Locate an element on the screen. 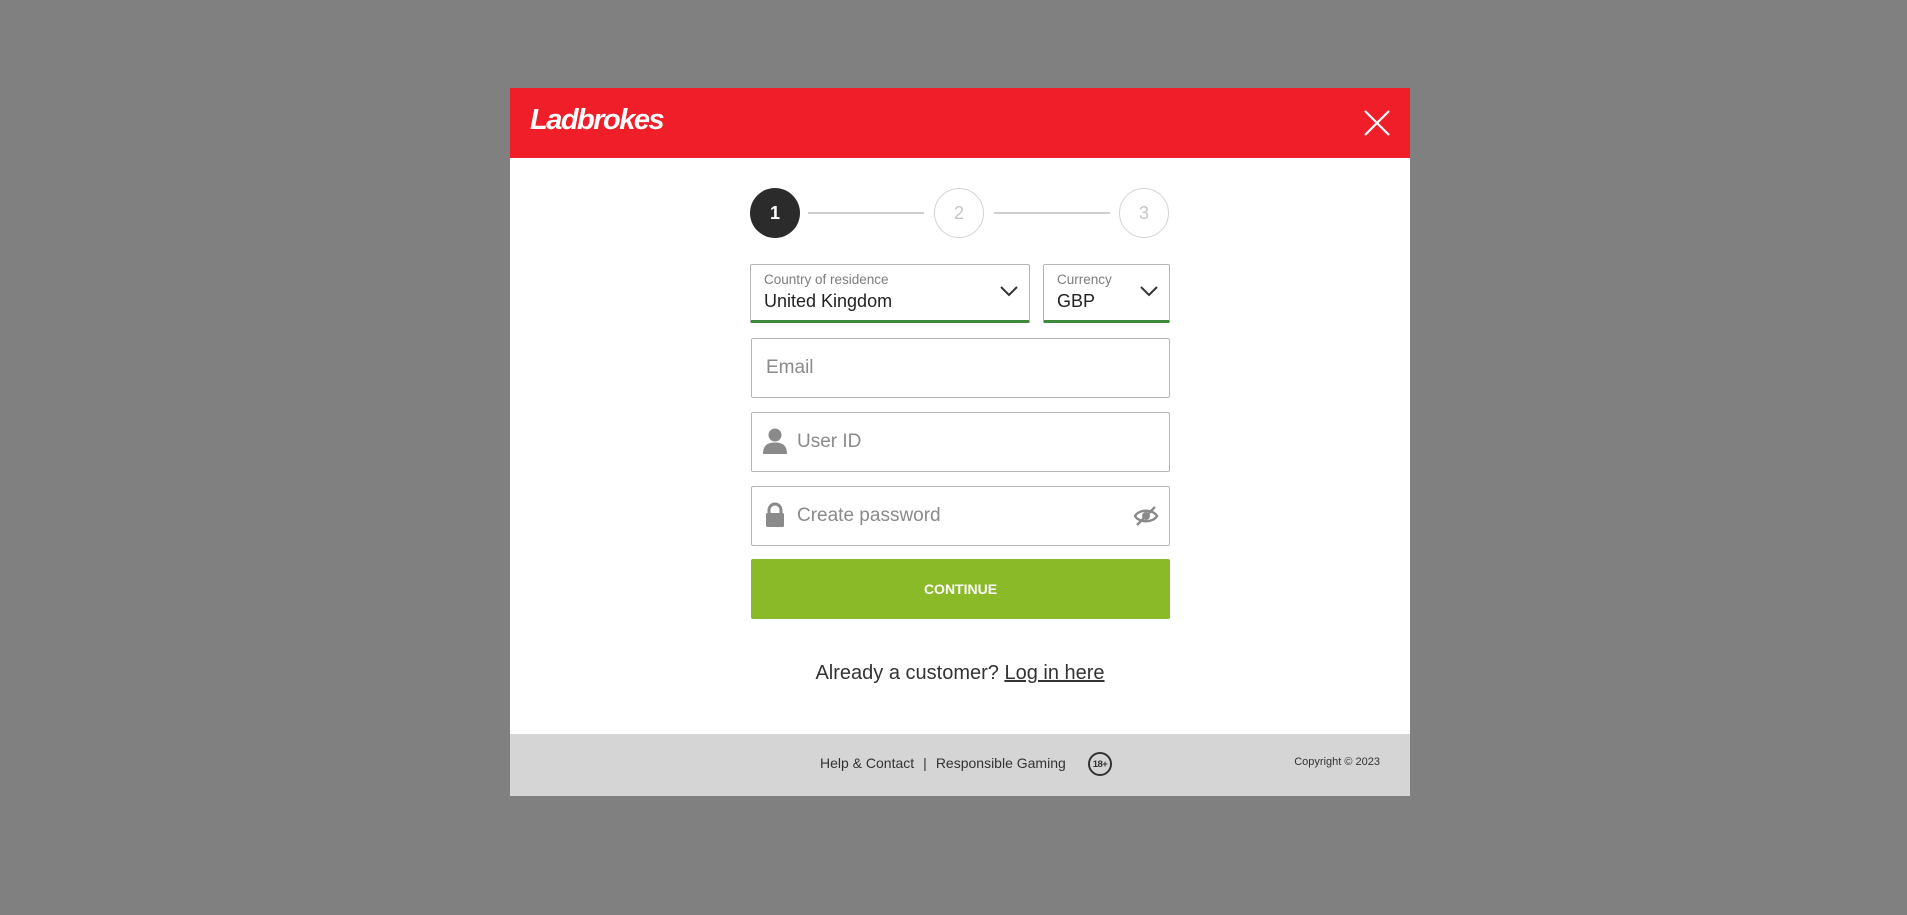 The image size is (1907, 915). login-link: Log in here is located at coordinates (1054, 673).